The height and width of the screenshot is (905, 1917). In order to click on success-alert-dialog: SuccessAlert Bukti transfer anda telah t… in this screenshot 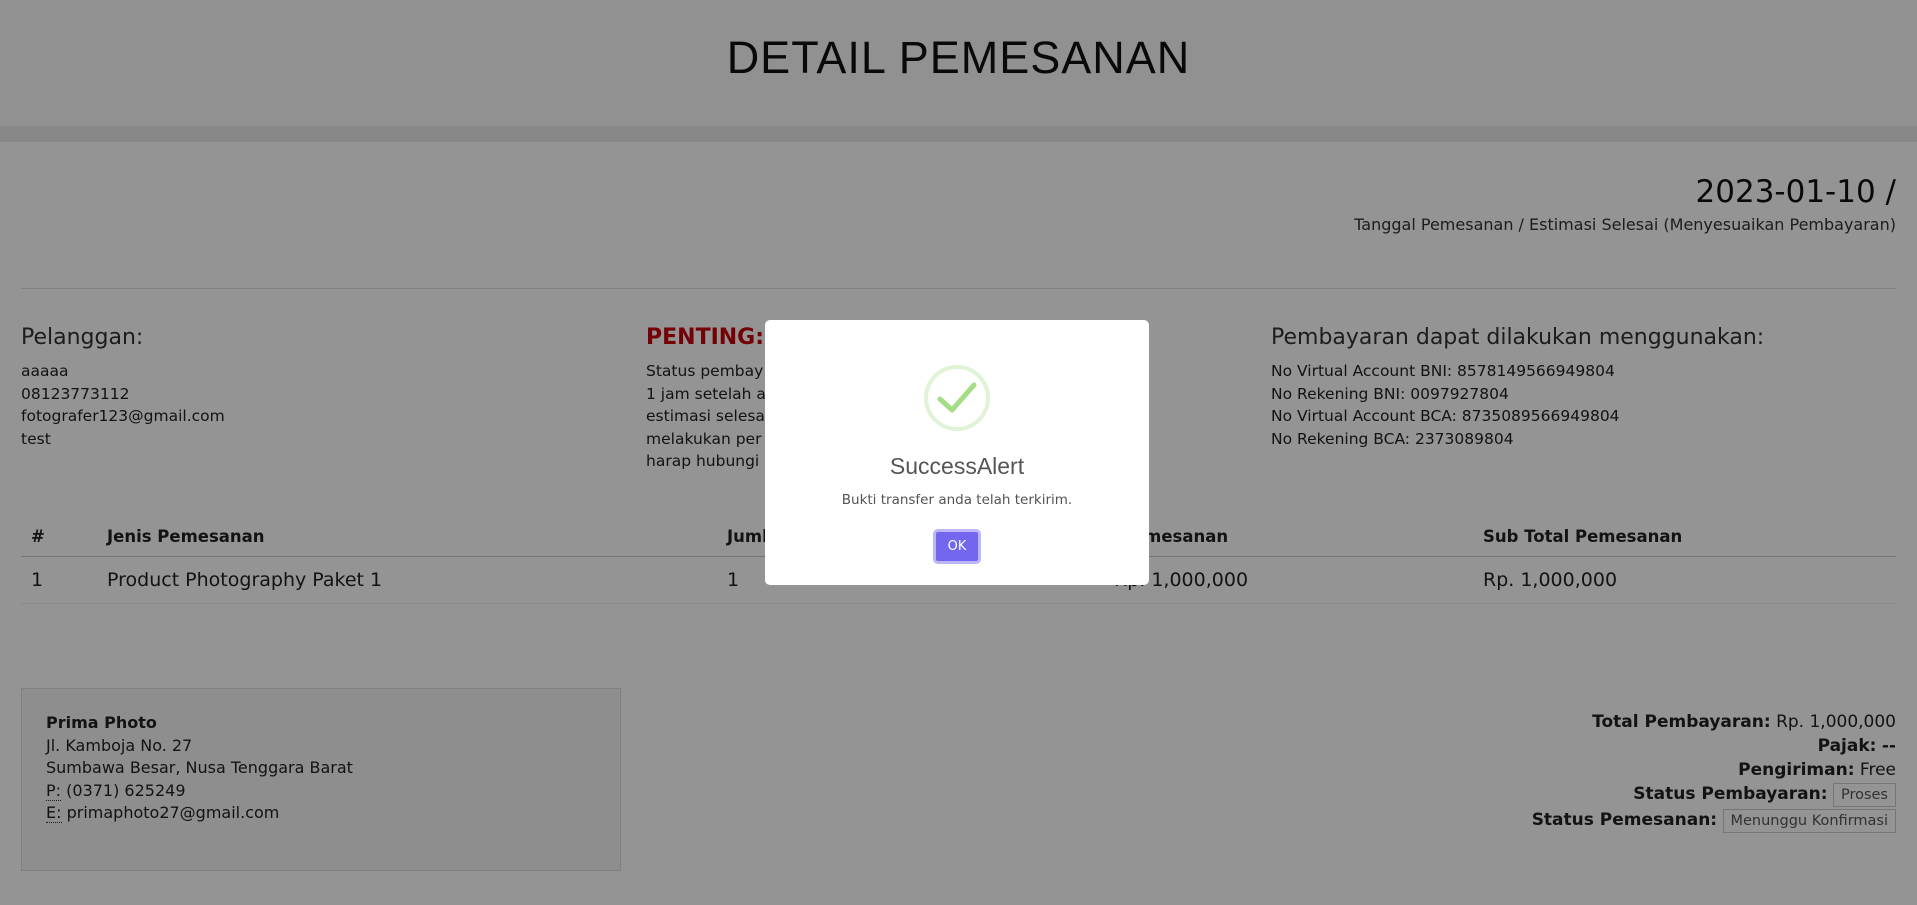, I will do `click(957, 452)`.